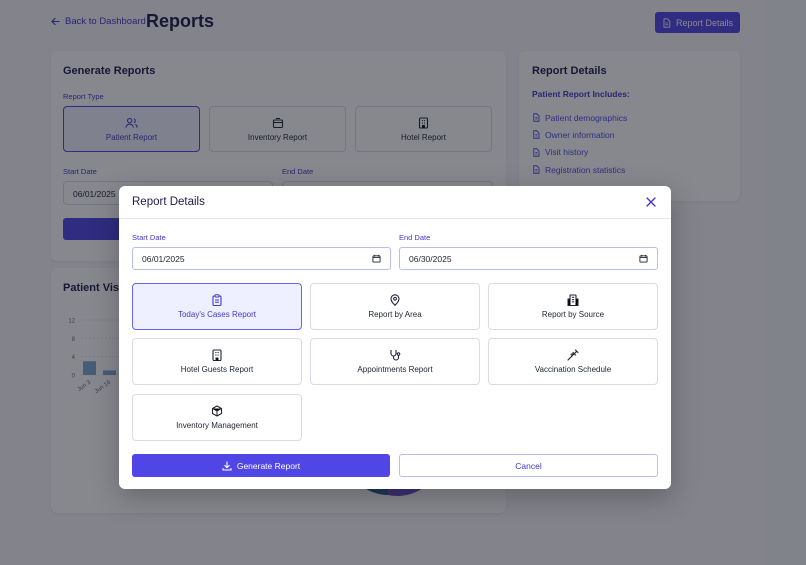 The width and height of the screenshot is (806, 565). I want to click on clipboard-icon, so click(217, 300).